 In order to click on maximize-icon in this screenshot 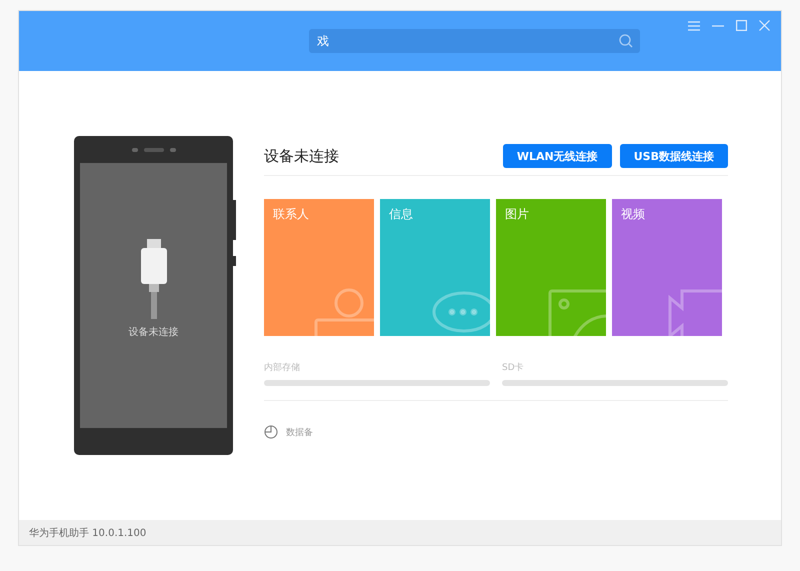, I will do `click(741, 25)`.